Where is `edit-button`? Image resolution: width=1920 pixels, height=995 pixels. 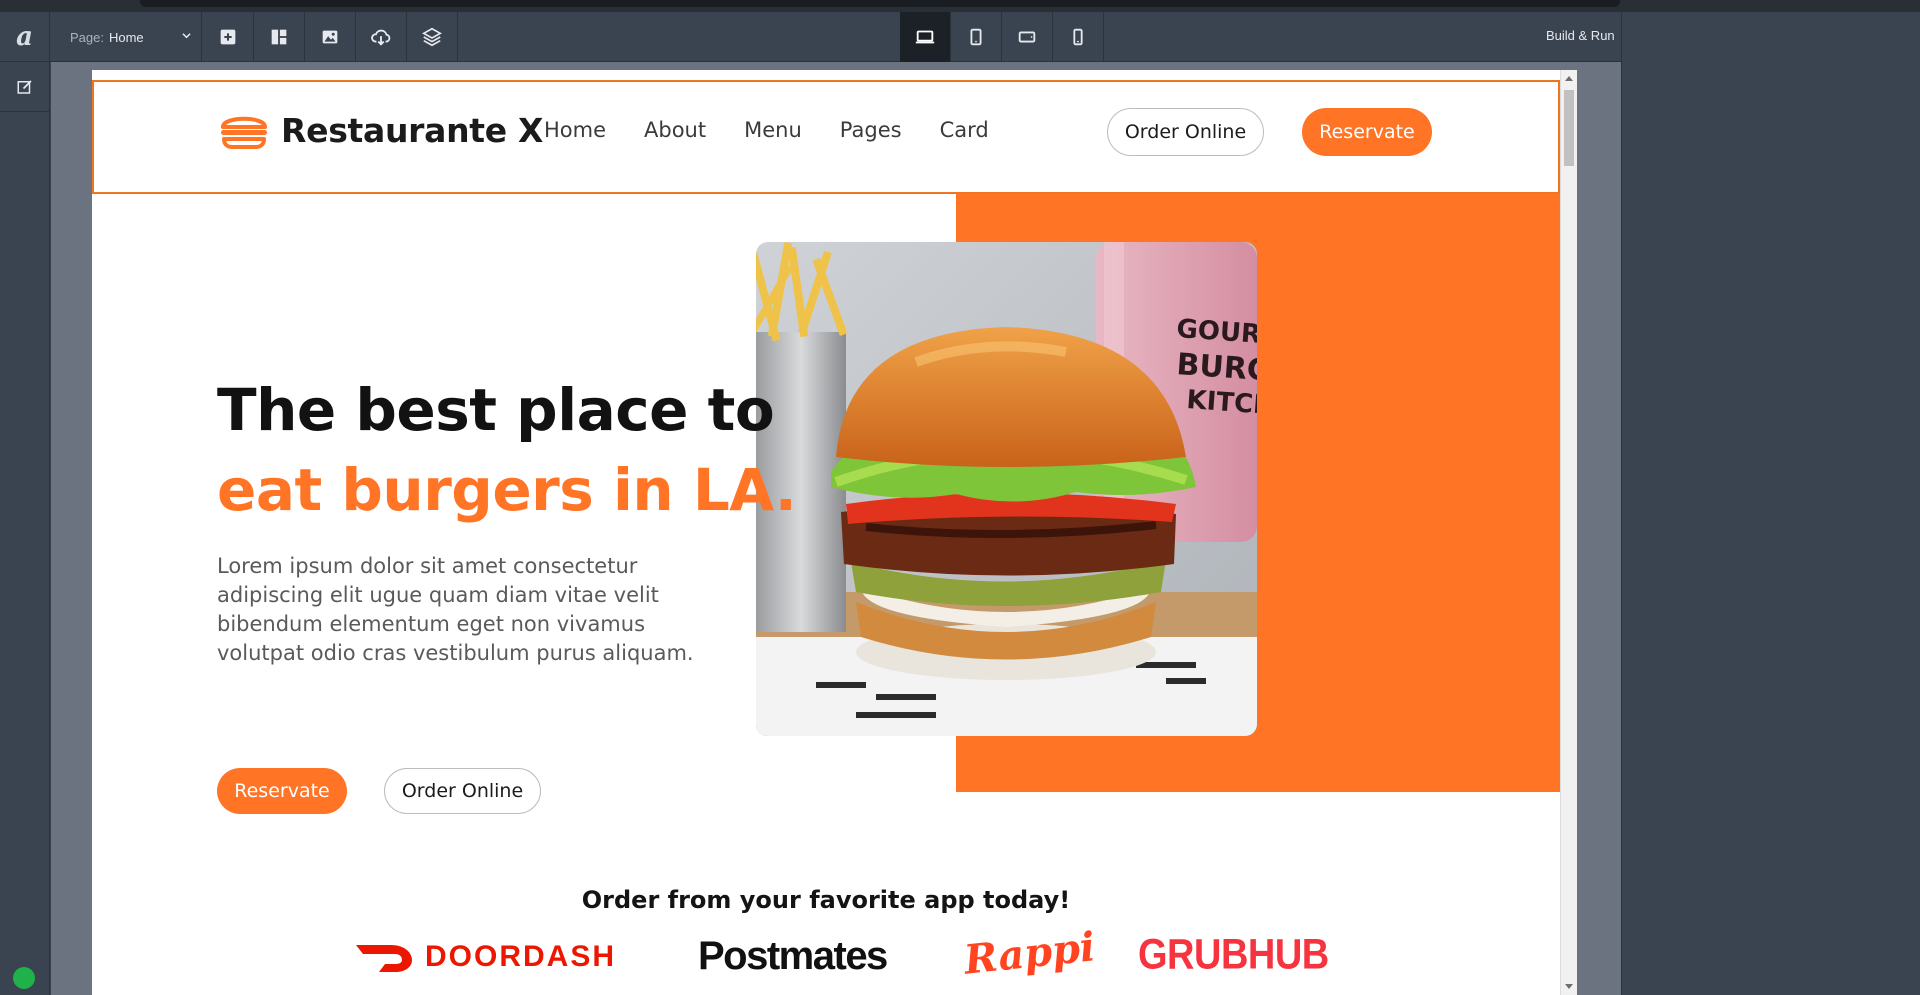
edit-button is located at coordinates (25, 87).